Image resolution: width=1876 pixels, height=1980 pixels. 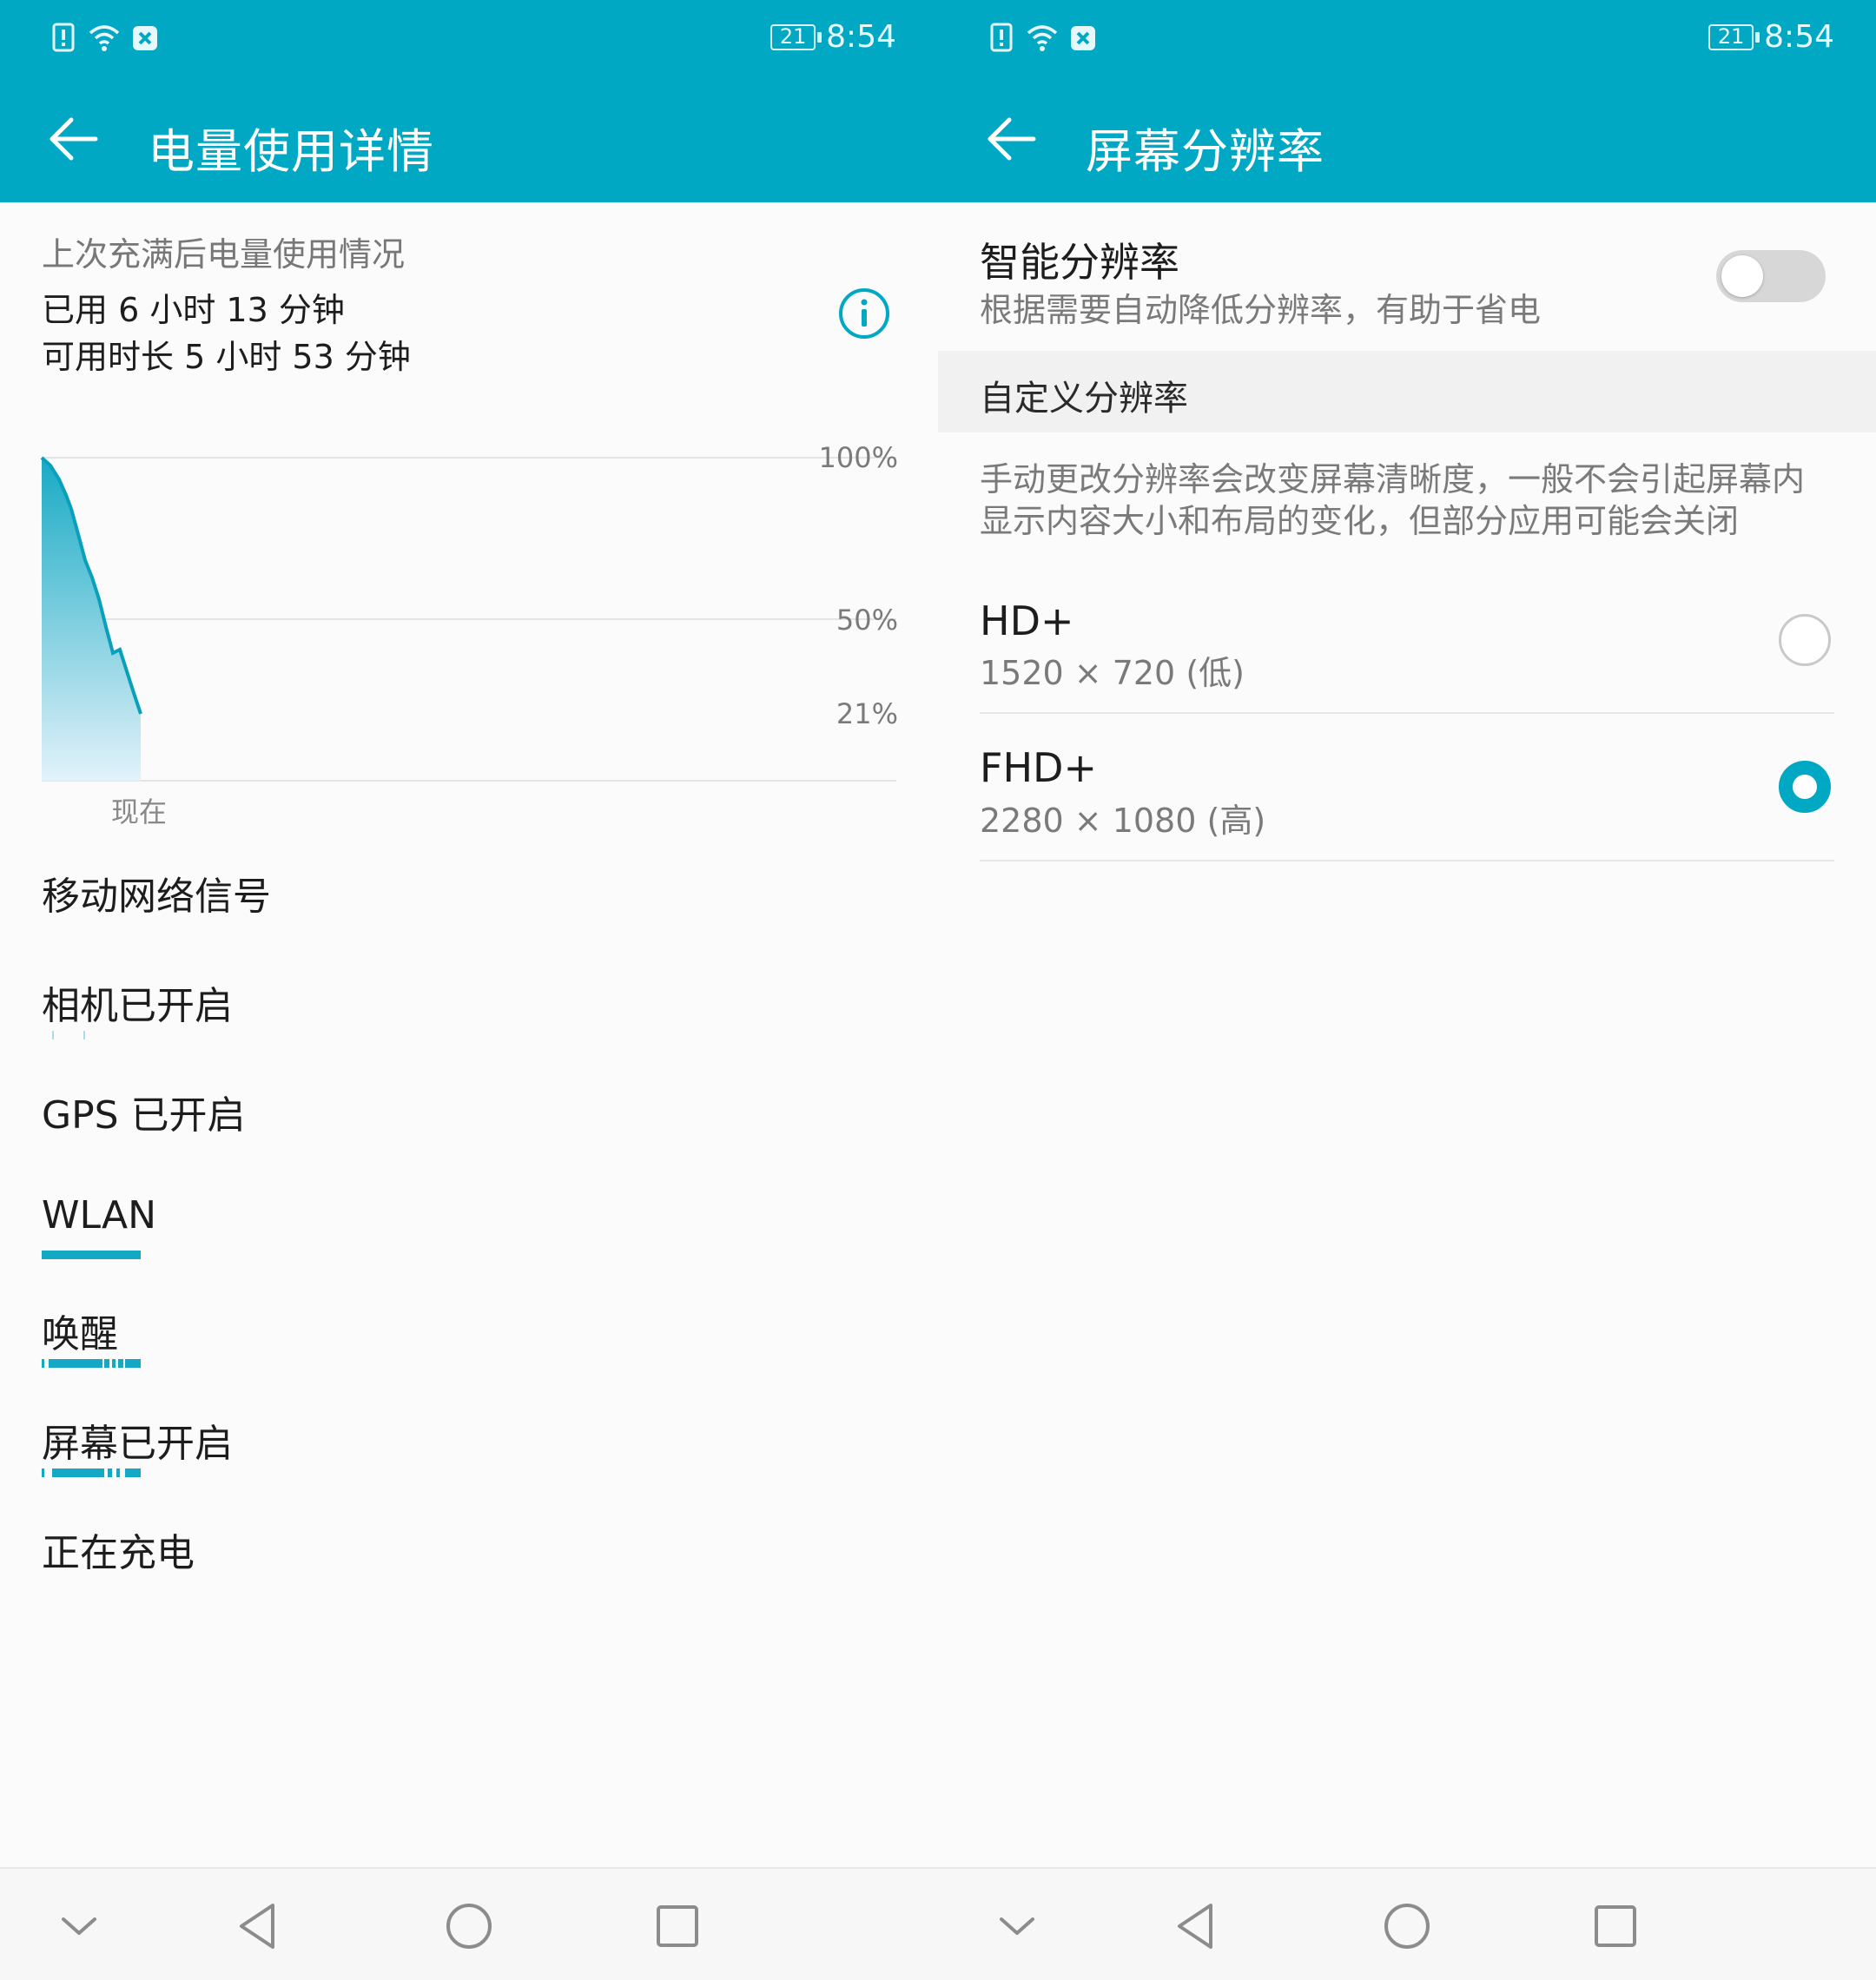 I want to click on label-21: 21%, so click(x=867, y=713).